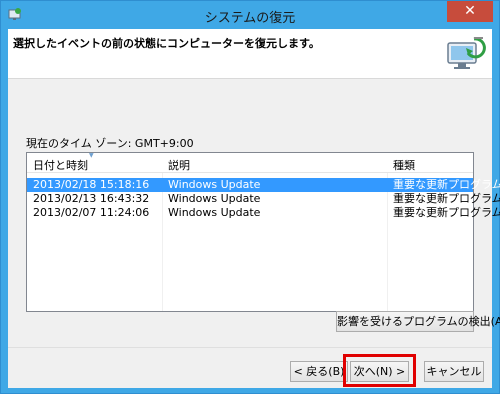 This screenshot has width=500, height=394. I want to click on column-header-description: 説明, so click(179, 165).